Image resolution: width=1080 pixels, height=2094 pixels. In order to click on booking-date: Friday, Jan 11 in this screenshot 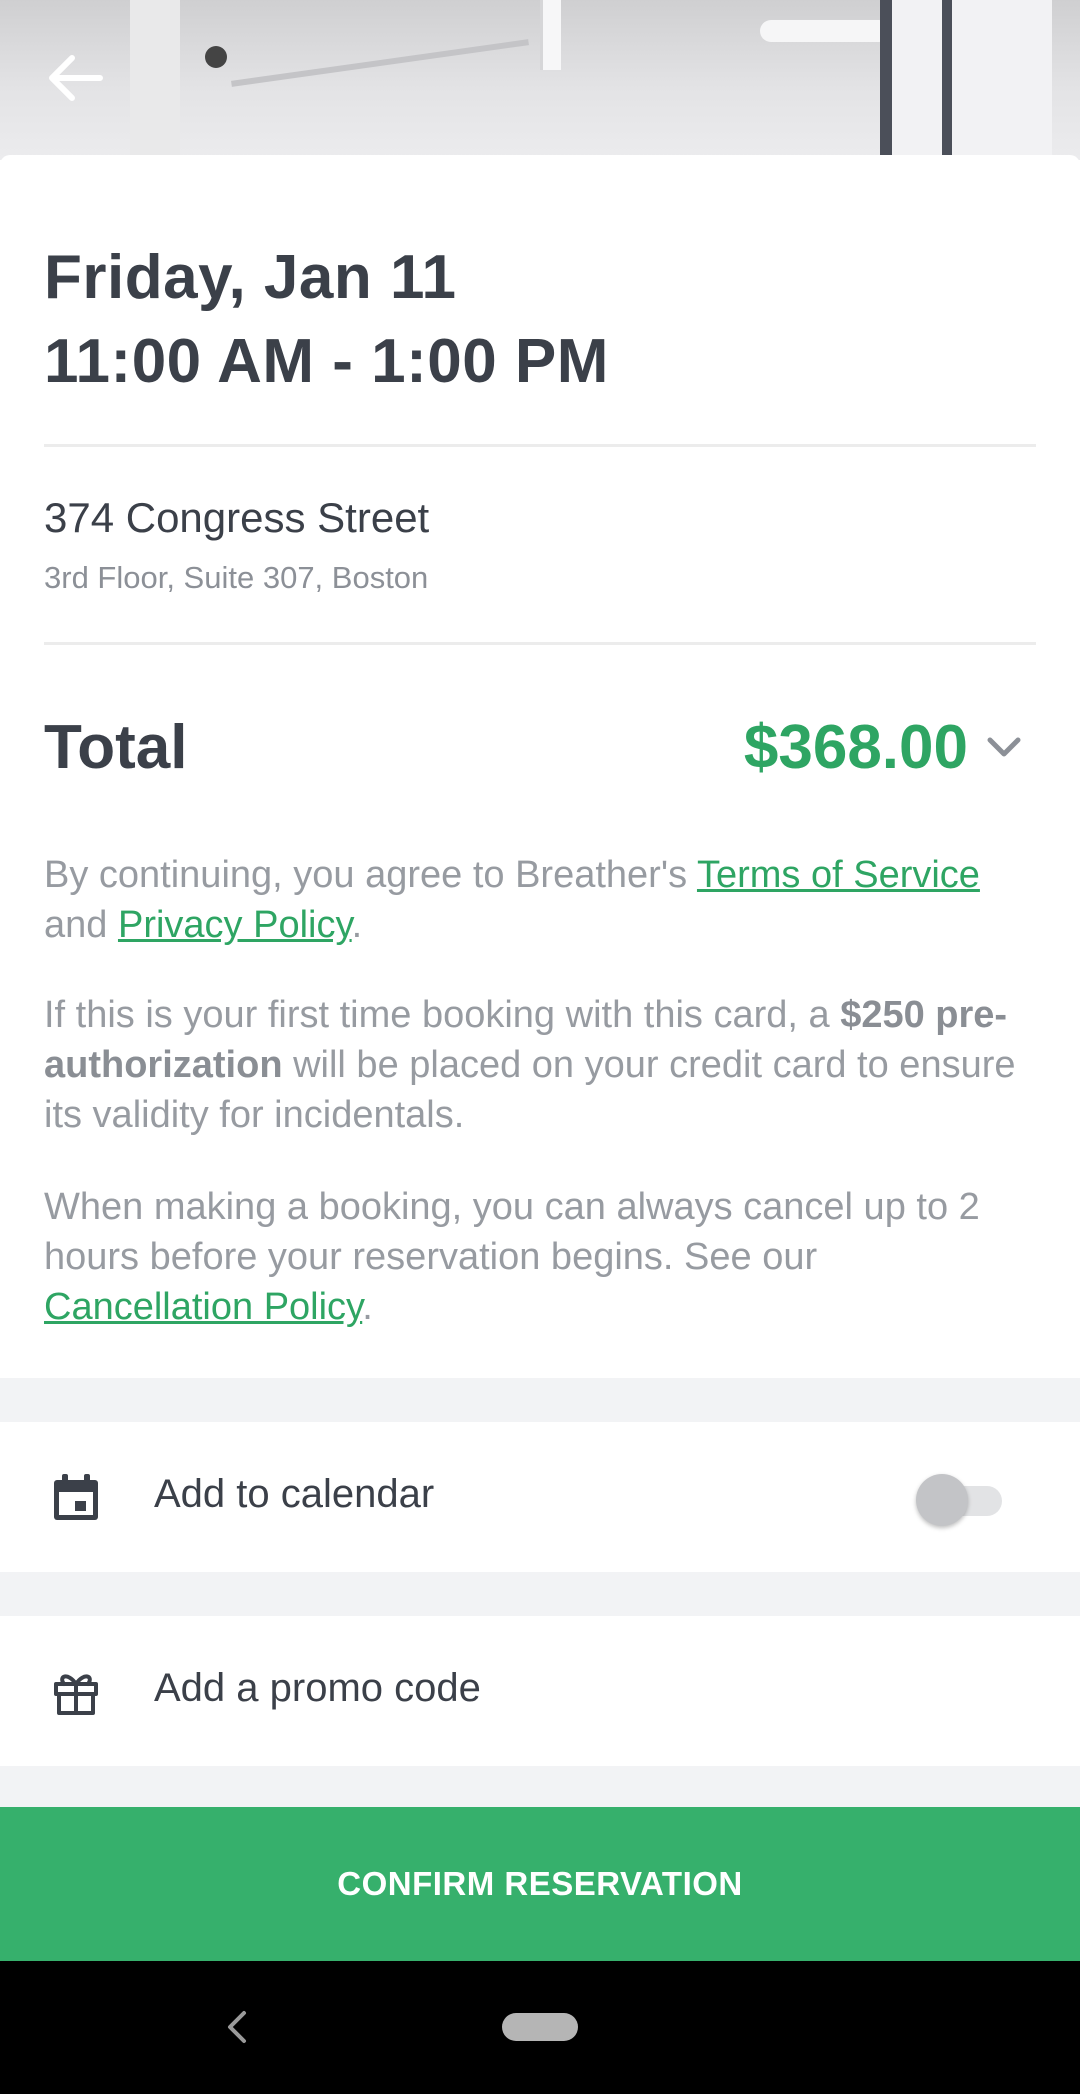, I will do `click(250, 277)`.